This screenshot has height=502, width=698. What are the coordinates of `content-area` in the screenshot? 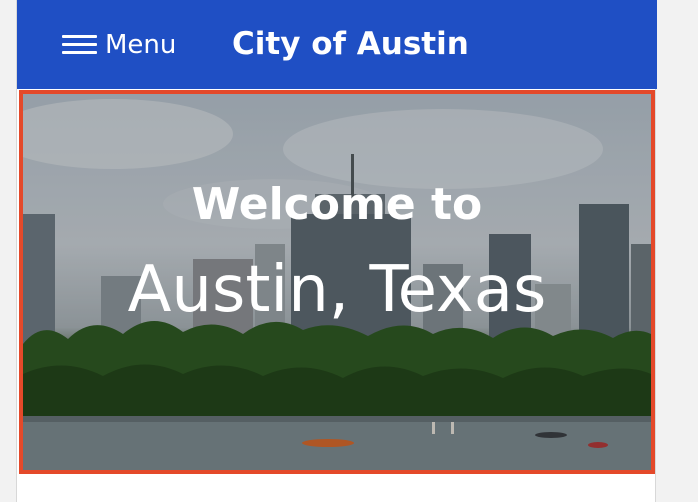 It's located at (336, 488).